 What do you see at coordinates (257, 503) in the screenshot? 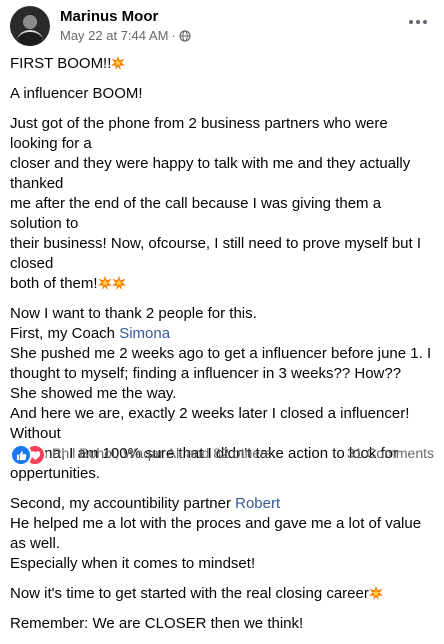
I see `mention-robert: Robert` at bounding box center [257, 503].